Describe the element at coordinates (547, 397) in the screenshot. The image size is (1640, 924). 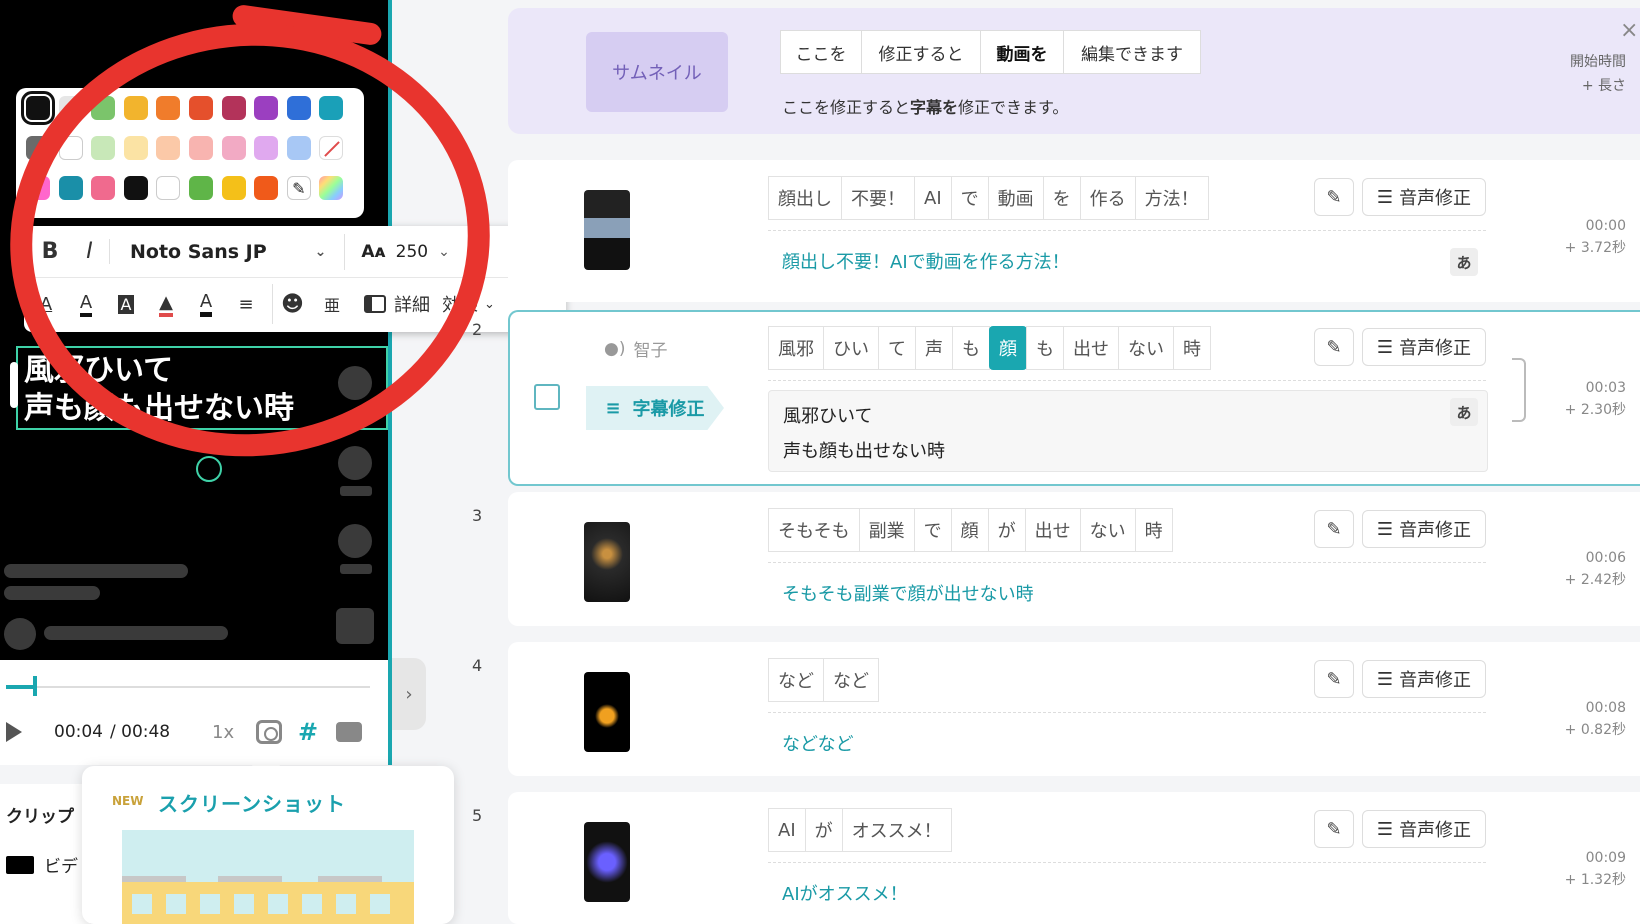
I see `row-checkbox` at that location.